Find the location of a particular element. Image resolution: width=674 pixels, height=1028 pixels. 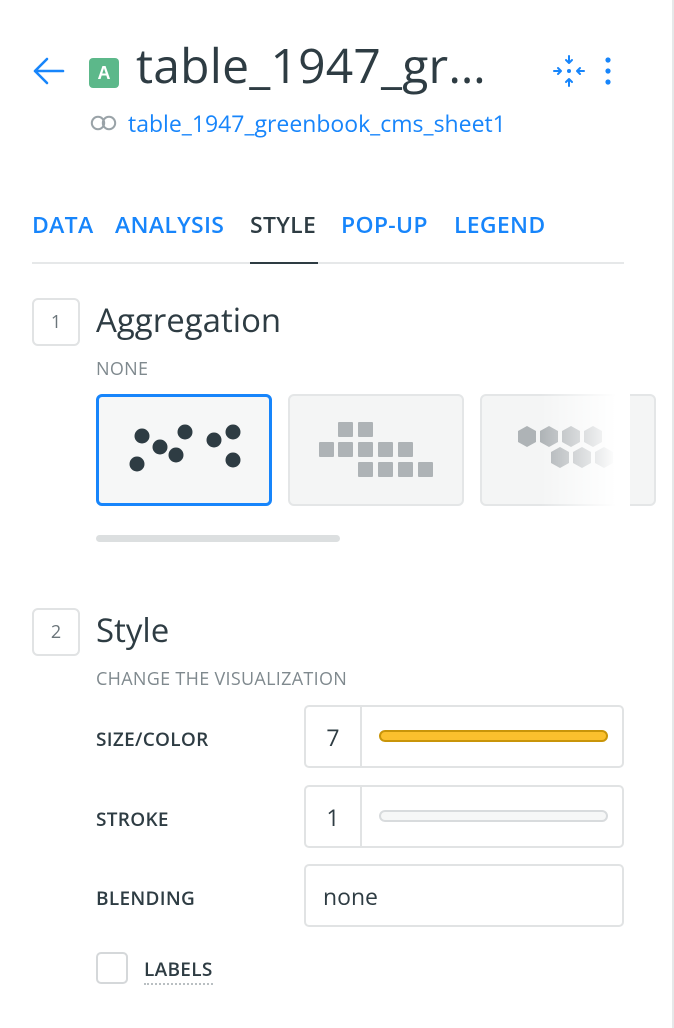

arrow-left-icon is located at coordinates (49, 71).